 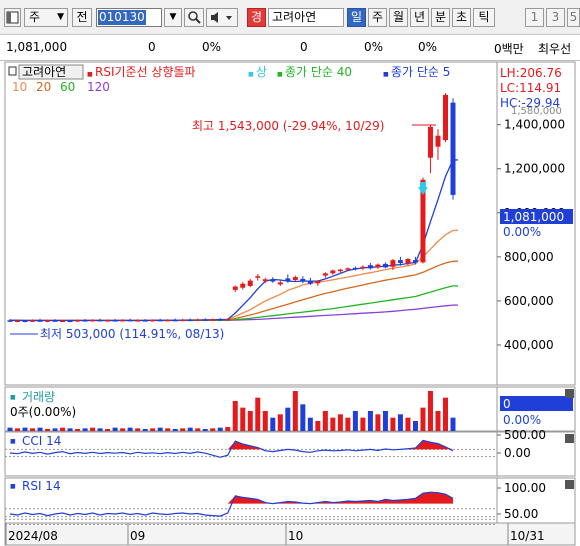 I want to click on number-button-3: 3, so click(x=555, y=17).